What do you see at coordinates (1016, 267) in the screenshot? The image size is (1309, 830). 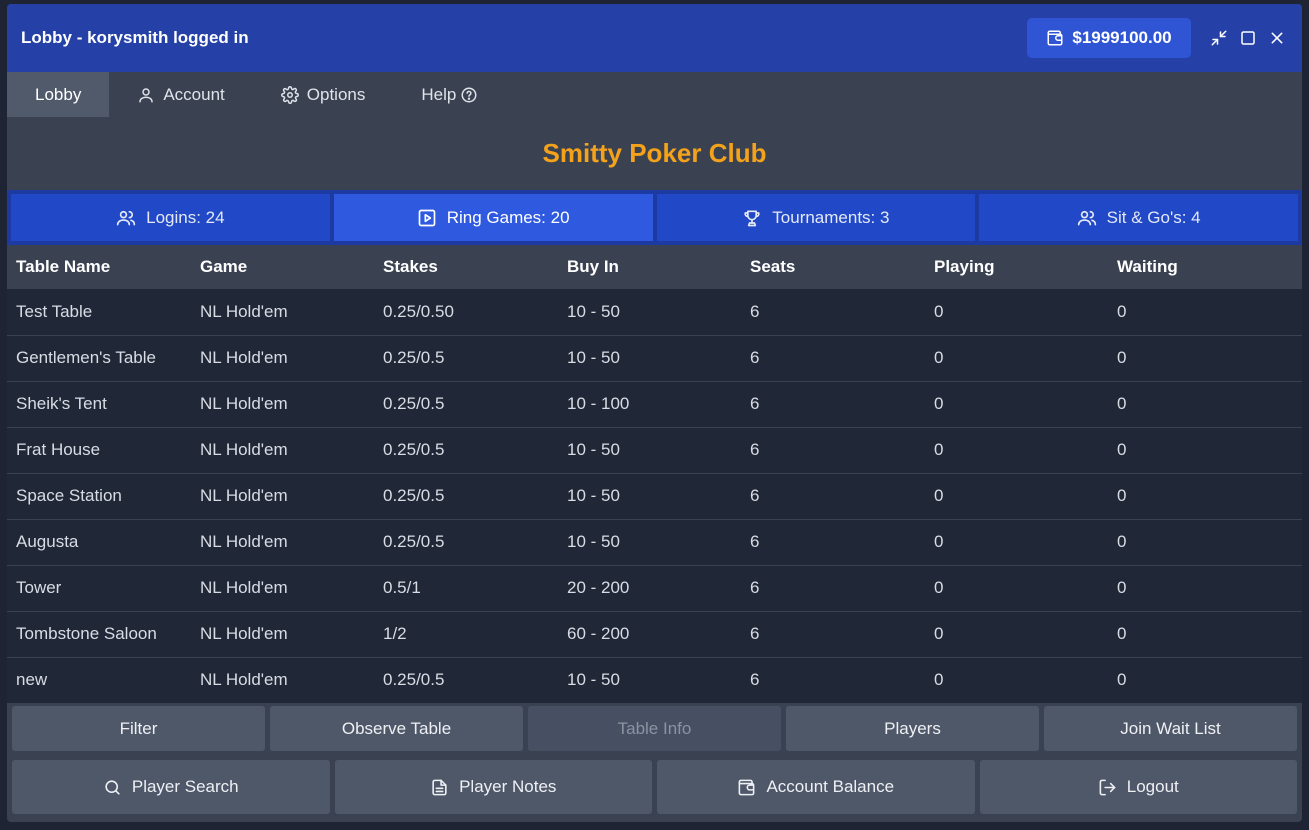 I see `header-playing: Playing` at bounding box center [1016, 267].